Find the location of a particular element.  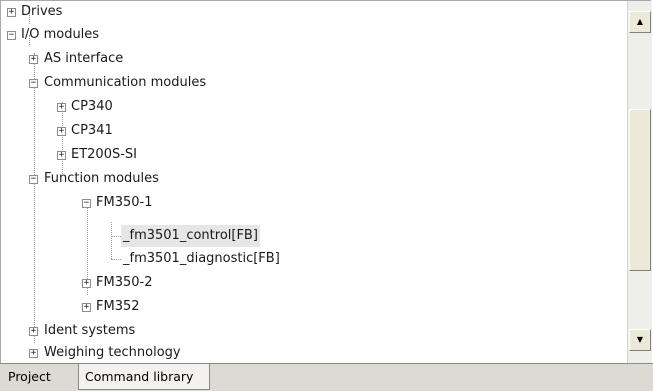

tree-item-label: AS interface is located at coordinates (84, 58).